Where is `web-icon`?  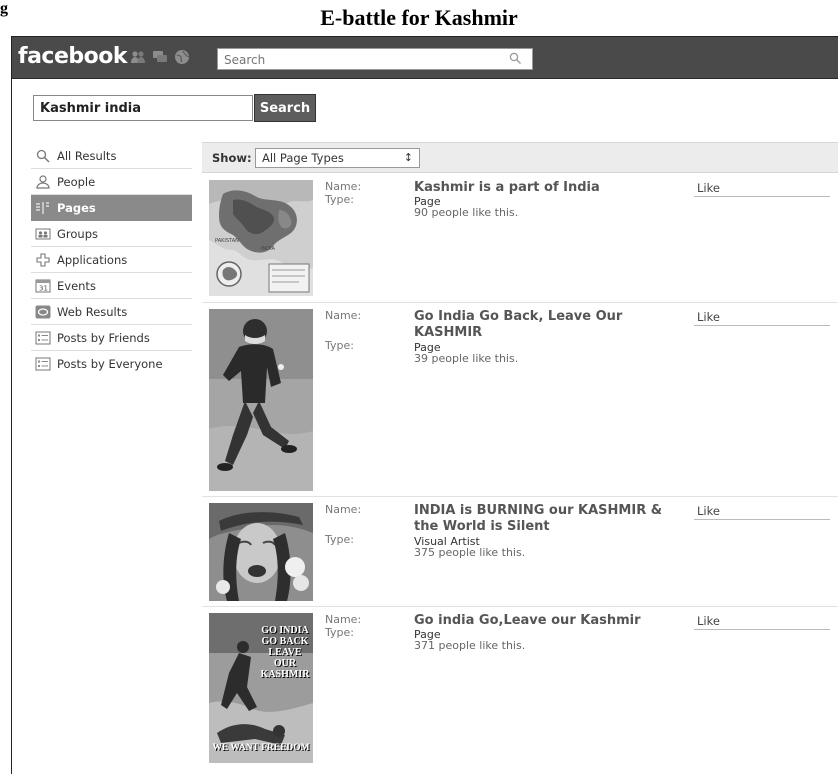 web-icon is located at coordinates (43, 312).